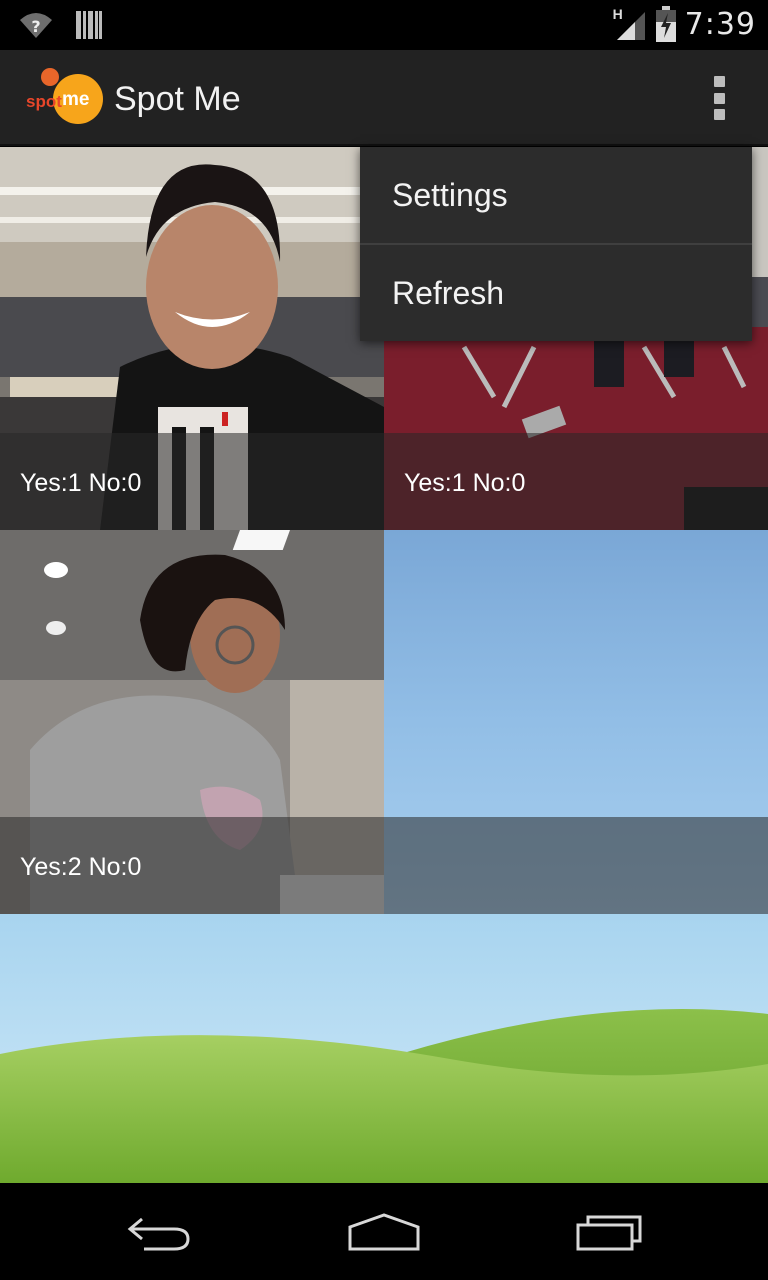 The height and width of the screenshot is (1280, 768). What do you see at coordinates (665, 24) in the screenshot?
I see `battery-charging-icon` at bounding box center [665, 24].